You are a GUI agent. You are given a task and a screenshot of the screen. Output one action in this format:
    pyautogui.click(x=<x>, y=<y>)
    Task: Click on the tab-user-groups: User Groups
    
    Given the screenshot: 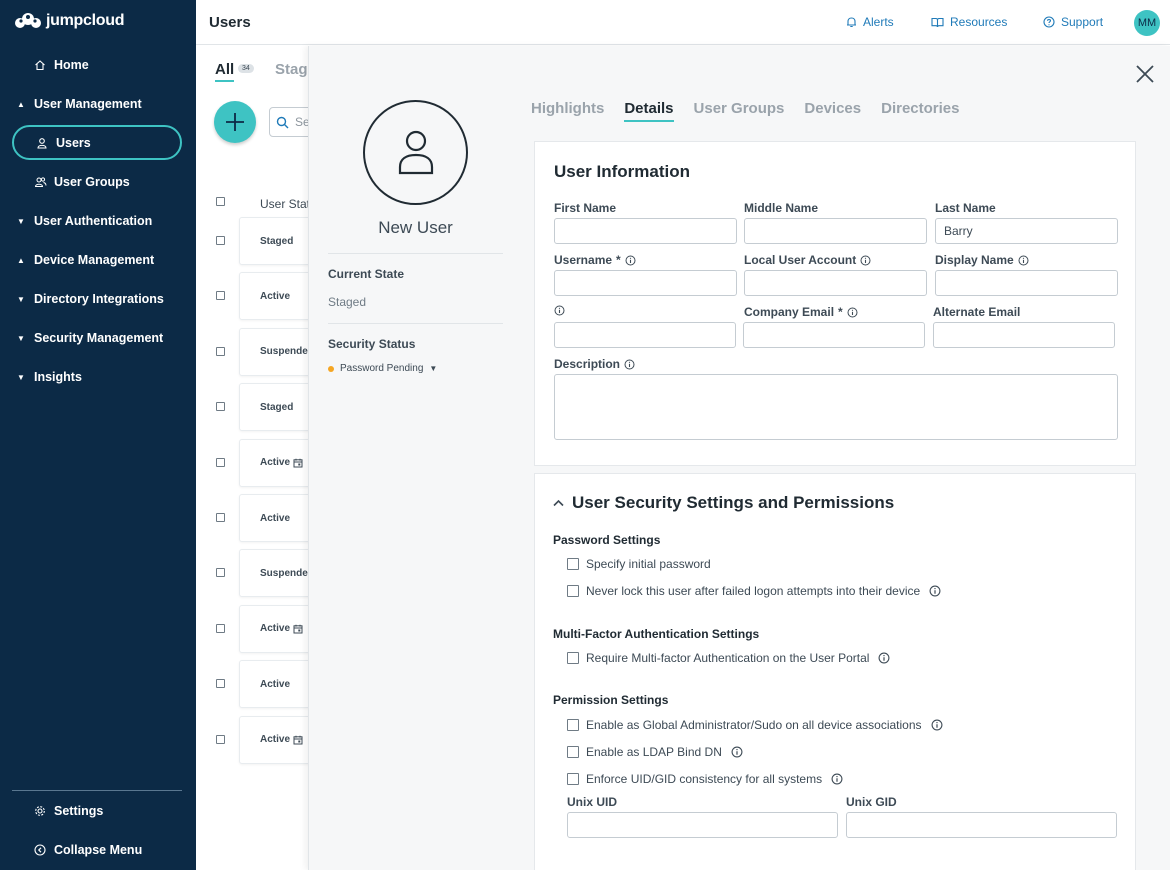 What is the action you would take?
    pyautogui.click(x=739, y=111)
    